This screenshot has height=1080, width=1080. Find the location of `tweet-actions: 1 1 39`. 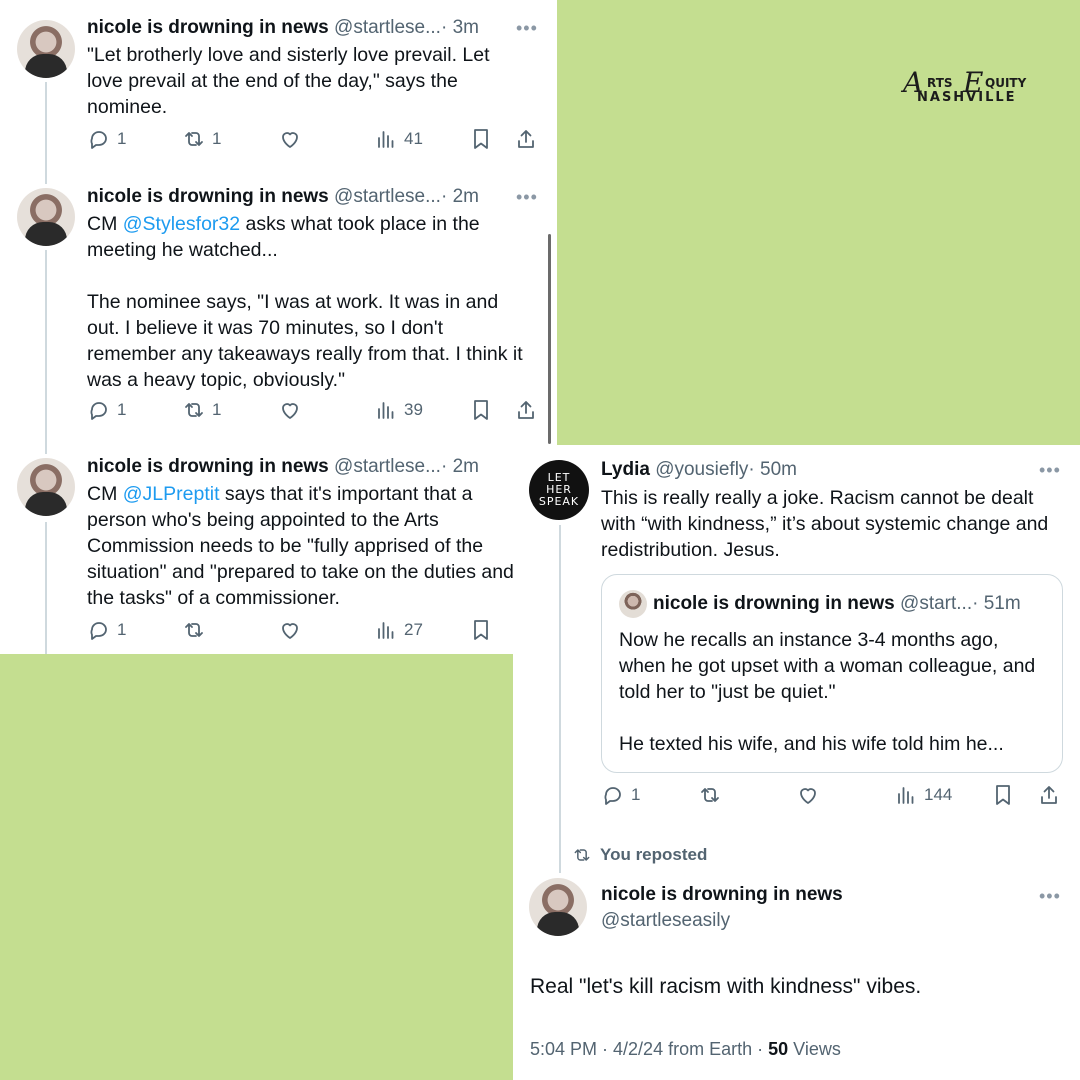

tweet-actions: 1 1 39 is located at coordinates (314, 411).